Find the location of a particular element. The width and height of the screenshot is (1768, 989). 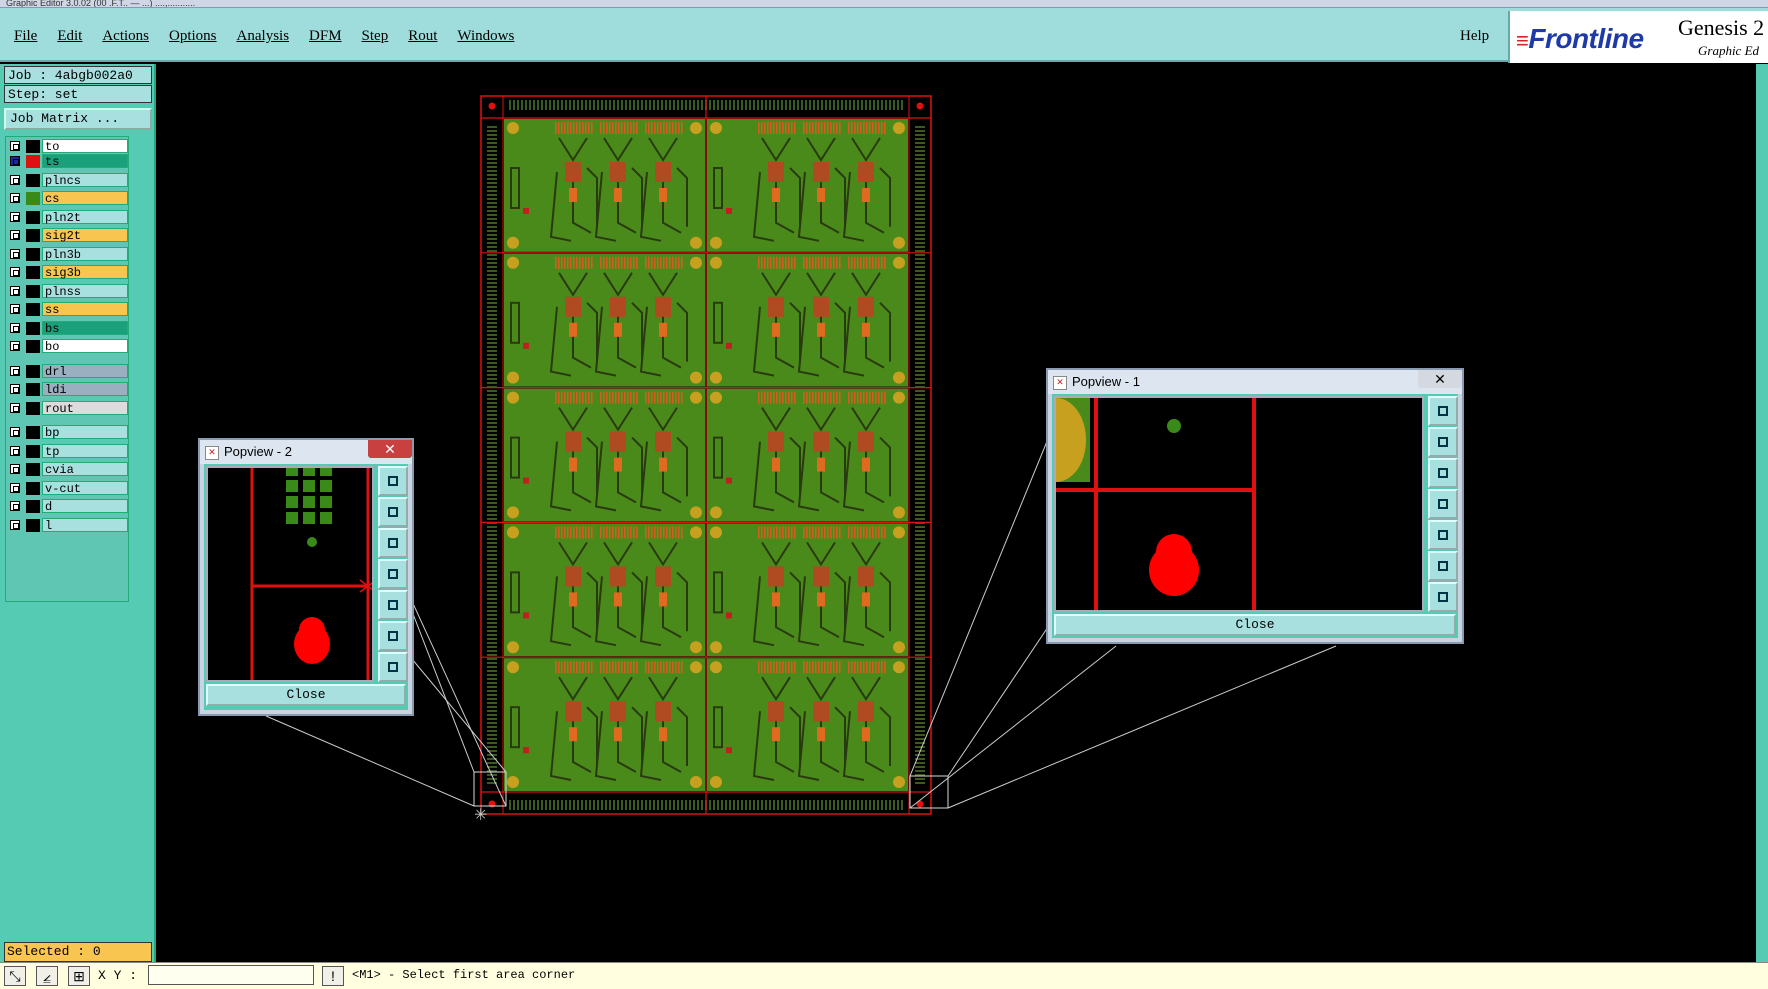

layer-name: rout is located at coordinates (85, 408).